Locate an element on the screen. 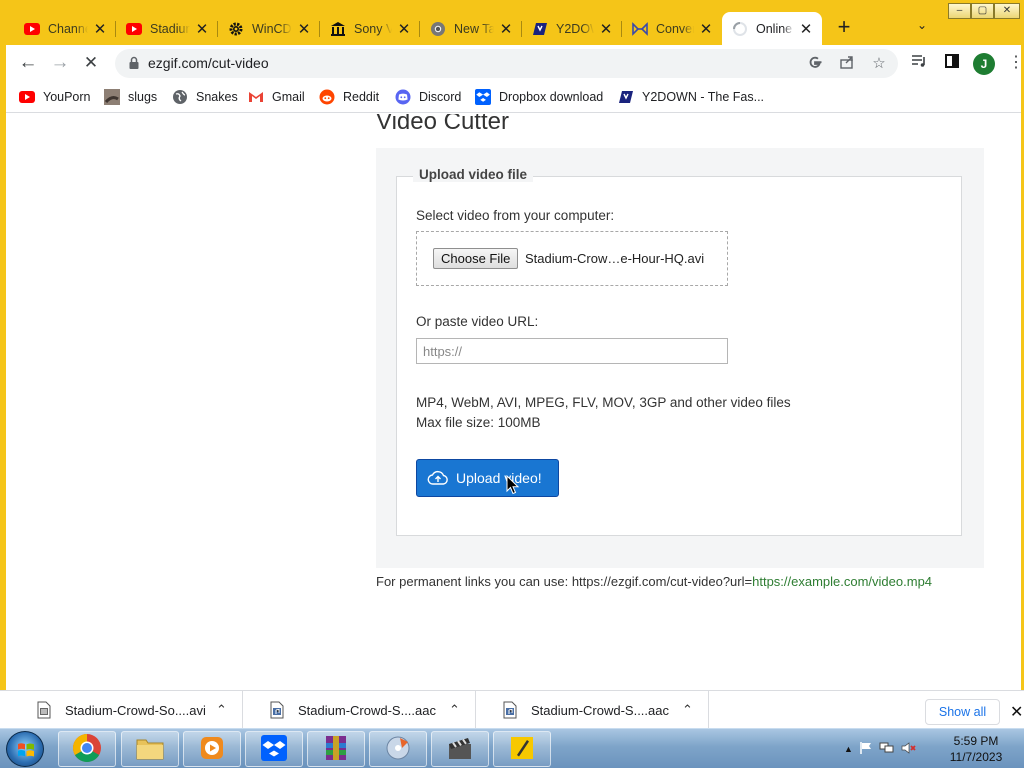 Image resolution: width=1024 pixels, height=768 pixels. show-hidden-icons-icon: ▲ is located at coordinates (848, 749).